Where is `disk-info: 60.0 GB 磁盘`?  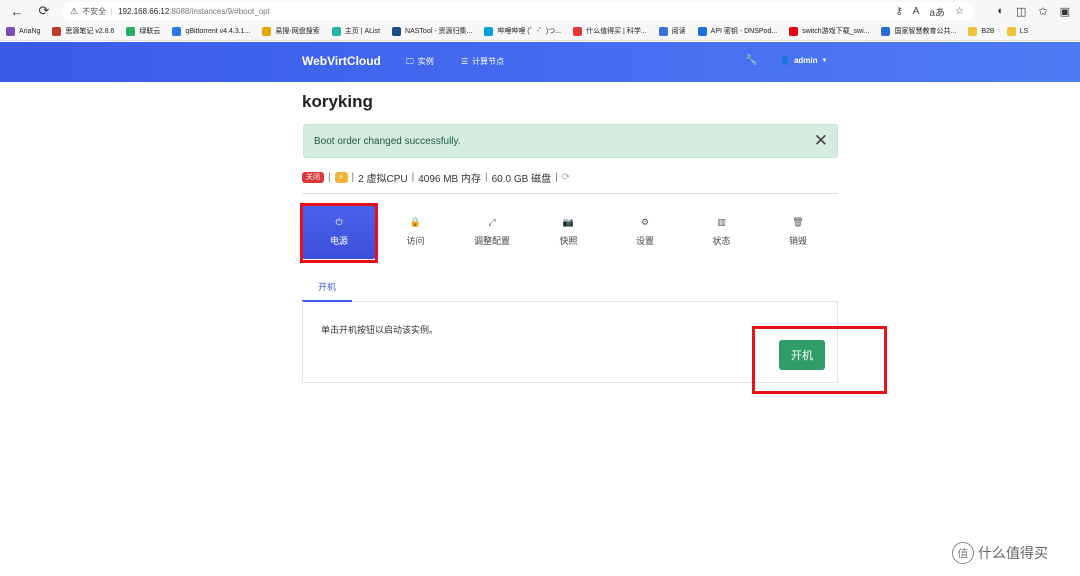 disk-info: 60.0 GB 磁盘 is located at coordinates (521, 179).